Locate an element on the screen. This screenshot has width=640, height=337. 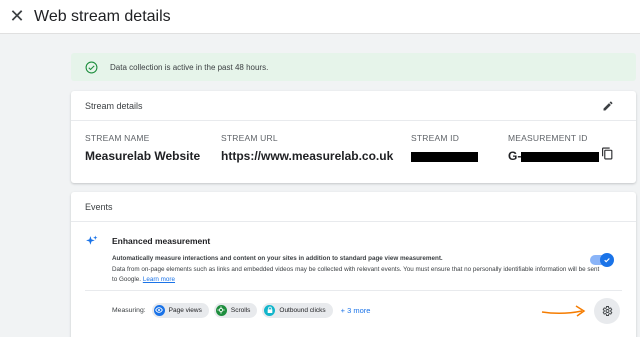
crosshair-icon is located at coordinates (221, 310).